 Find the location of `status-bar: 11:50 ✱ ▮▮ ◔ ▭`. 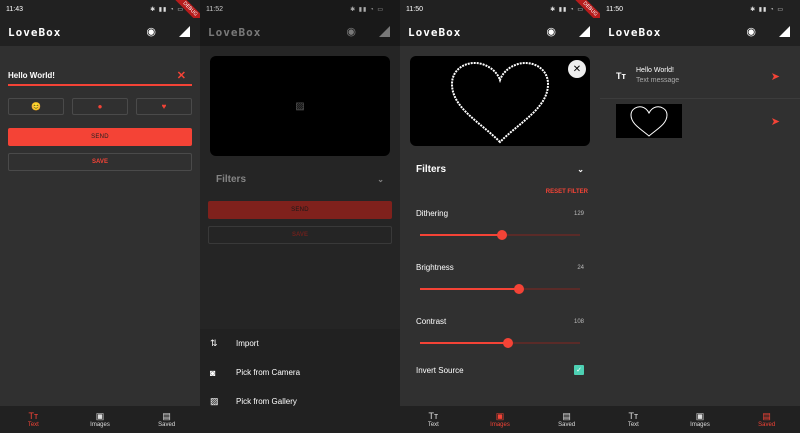

status-bar: 11:50 ✱ ▮▮ ◔ ▭ is located at coordinates (700, 9).